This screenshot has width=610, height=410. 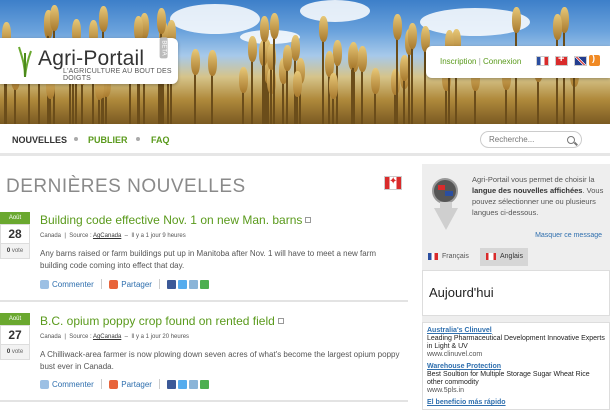 I want to click on beta-badge: BETA, so click(x=163, y=48).